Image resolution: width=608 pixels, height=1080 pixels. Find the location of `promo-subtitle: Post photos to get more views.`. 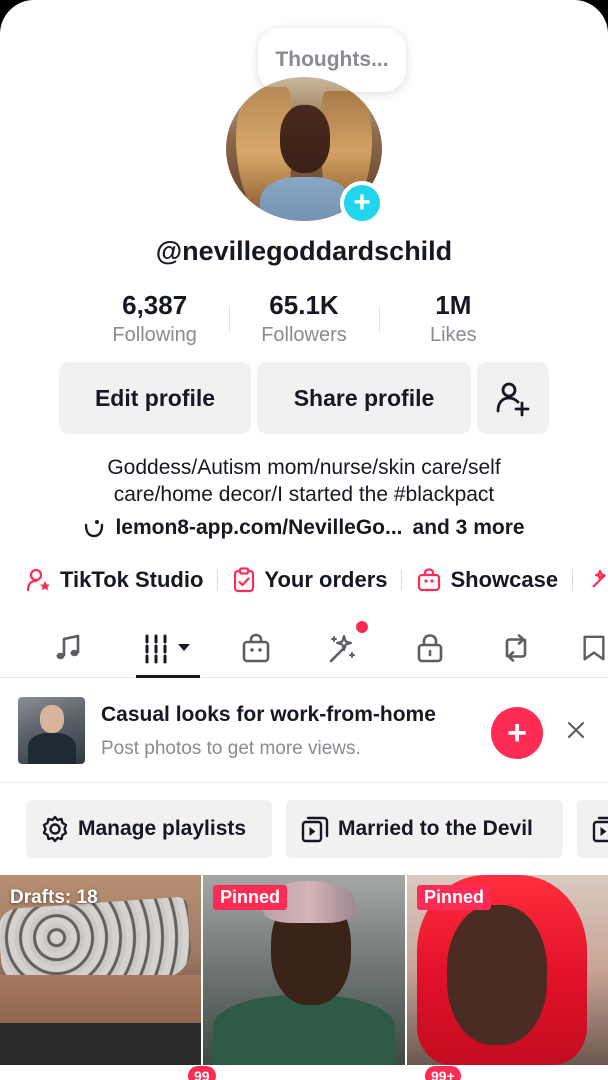

promo-subtitle: Post photos to get more views. is located at coordinates (231, 748).